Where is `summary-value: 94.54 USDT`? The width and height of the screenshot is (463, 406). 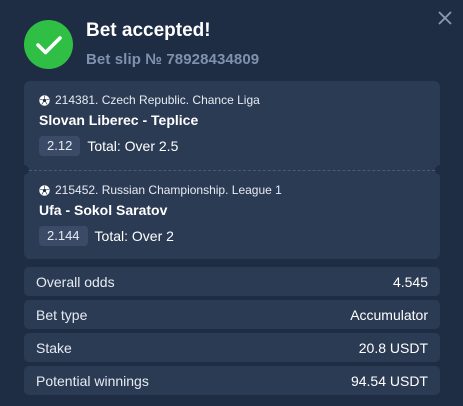 summary-value: 94.54 USDT is located at coordinates (389, 380).